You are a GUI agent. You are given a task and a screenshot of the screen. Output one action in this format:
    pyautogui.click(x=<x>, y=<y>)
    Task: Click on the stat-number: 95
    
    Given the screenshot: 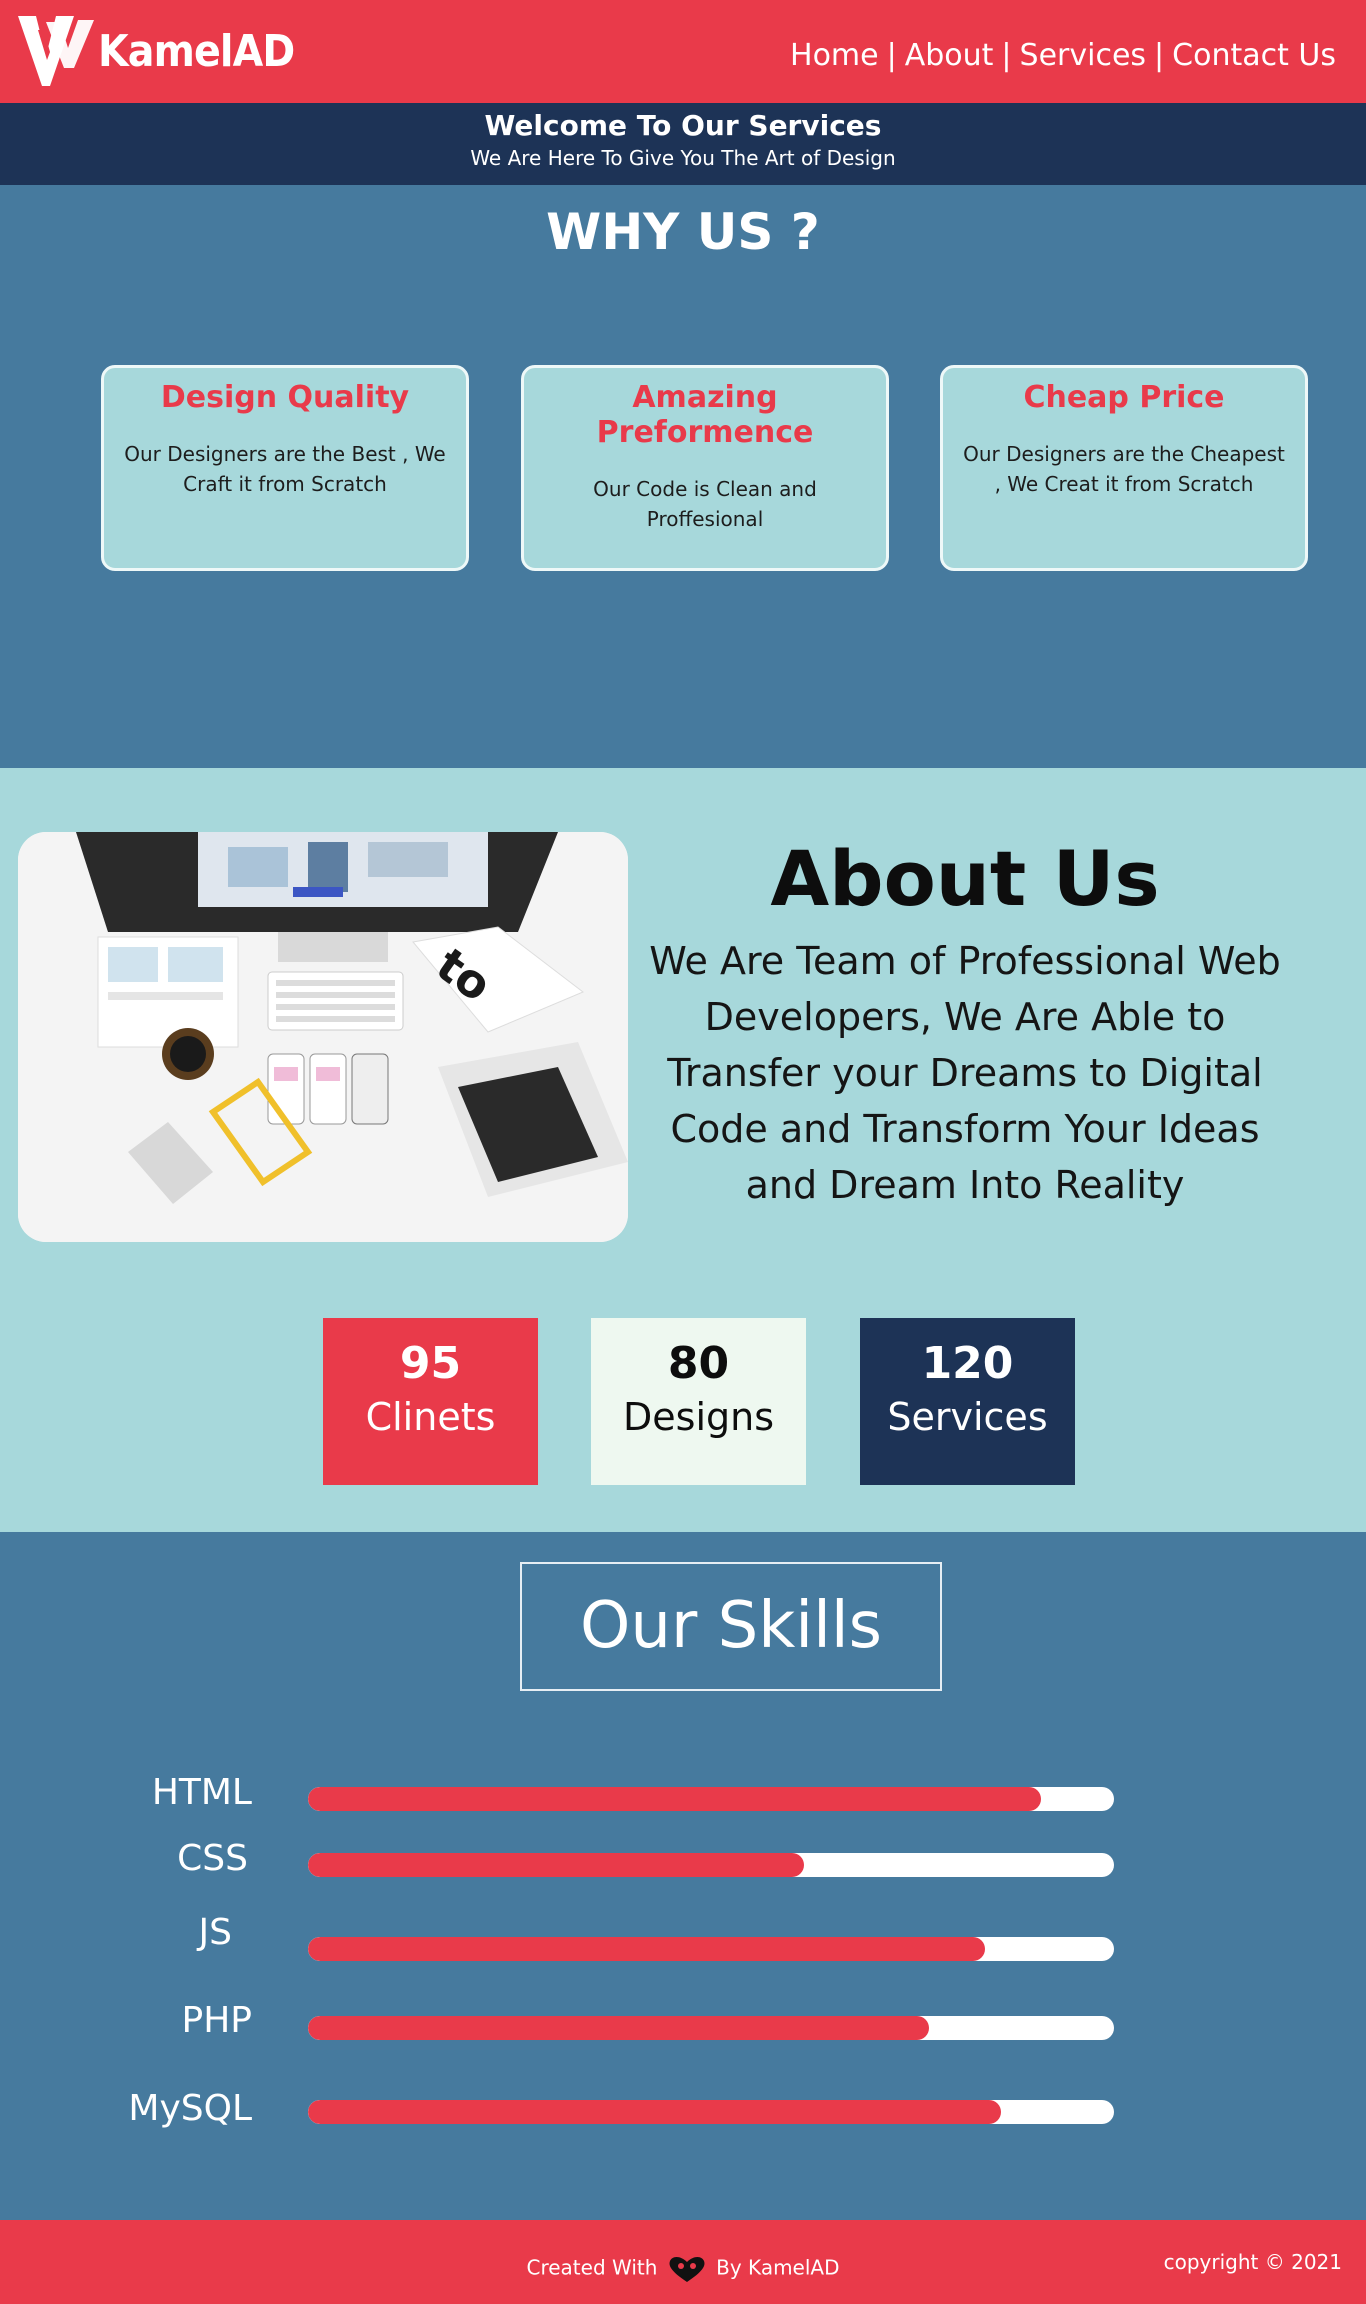 What is the action you would take?
    pyautogui.click(x=430, y=1363)
    